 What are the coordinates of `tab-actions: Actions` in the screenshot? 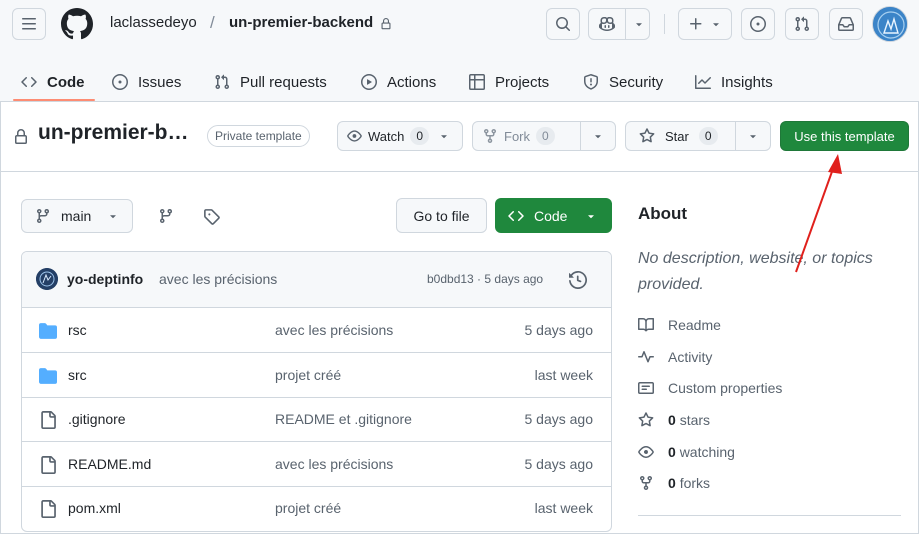 It's located at (398, 82).